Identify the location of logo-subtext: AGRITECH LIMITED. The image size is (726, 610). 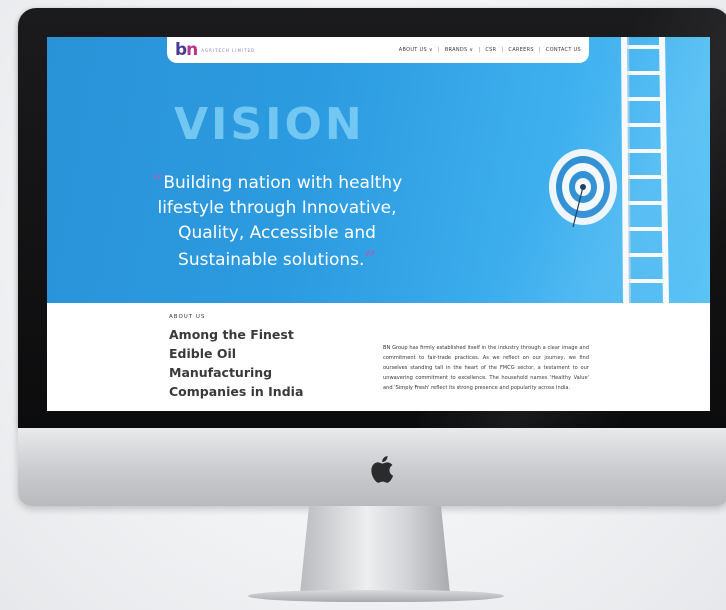
(228, 50).